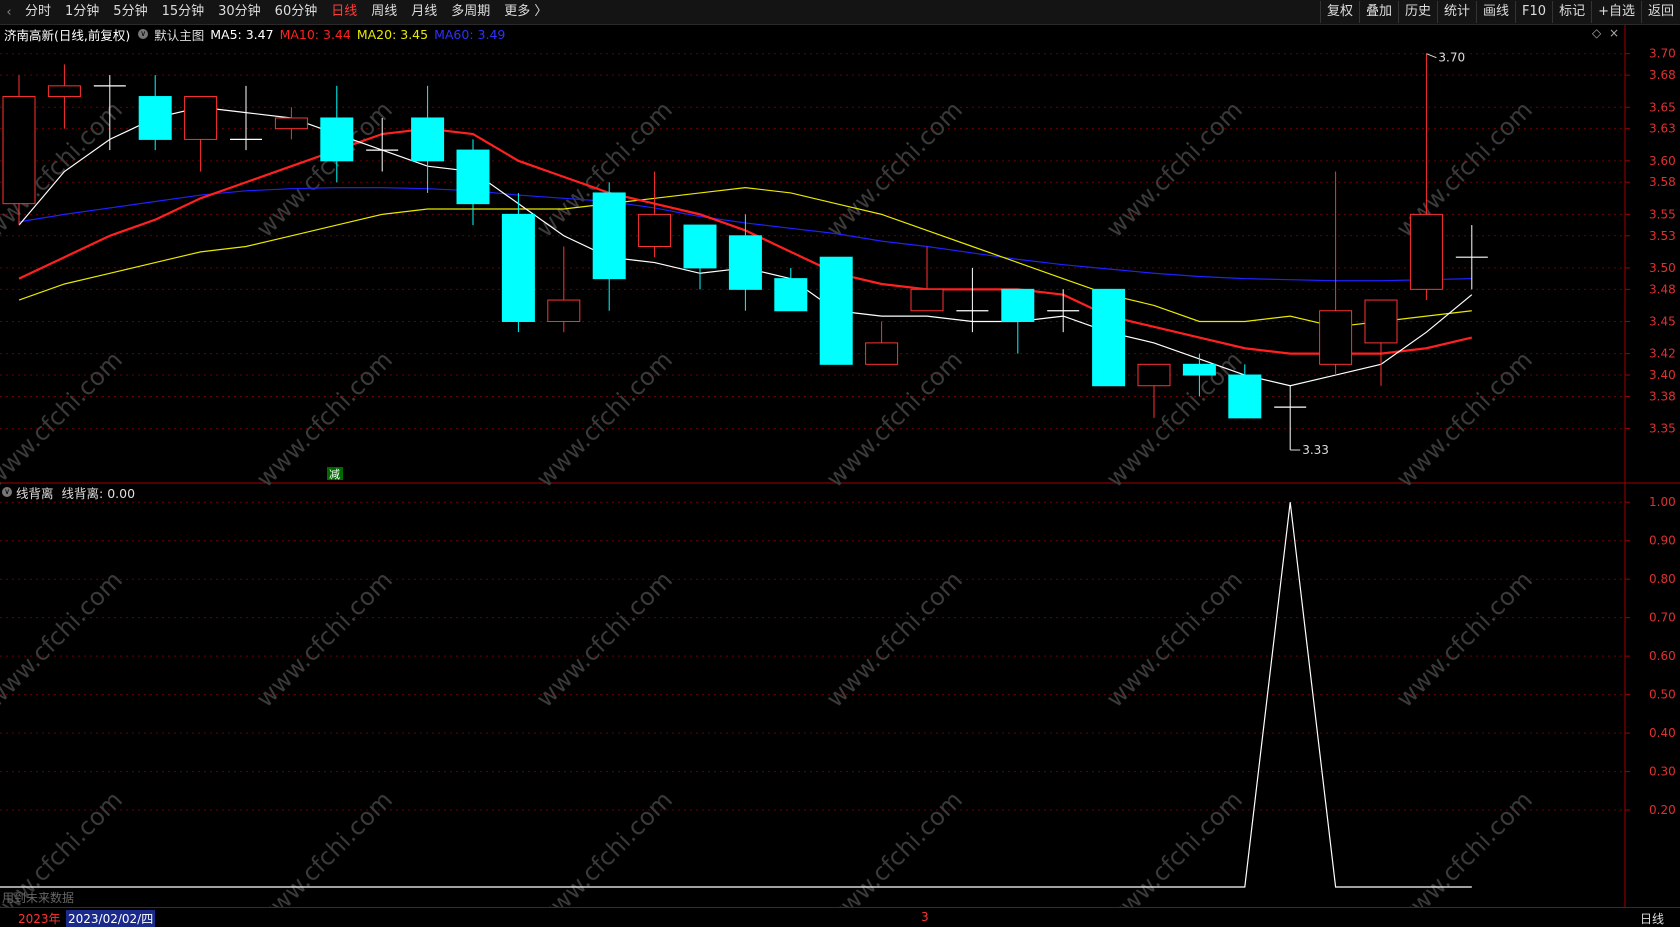 The image size is (1680, 927). Describe the element at coordinates (1614, 33) in the screenshot. I see `close-icon: ×` at that location.